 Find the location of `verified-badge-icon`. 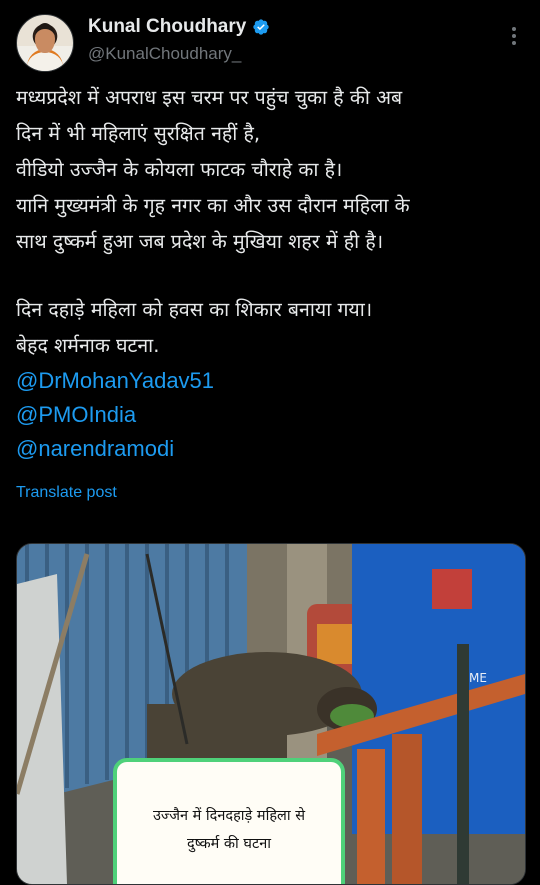

verified-badge-icon is located at coordinates (261, 27).